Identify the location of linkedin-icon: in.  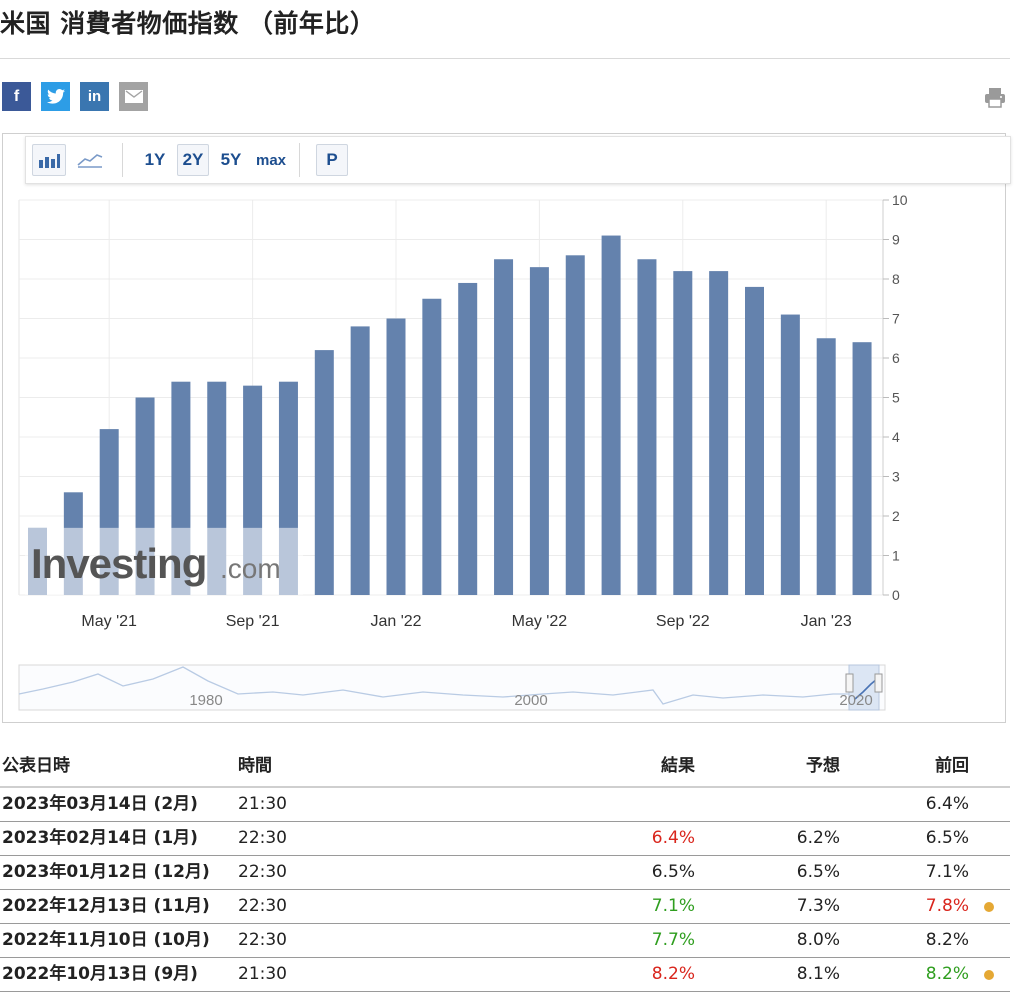
(94, 96).